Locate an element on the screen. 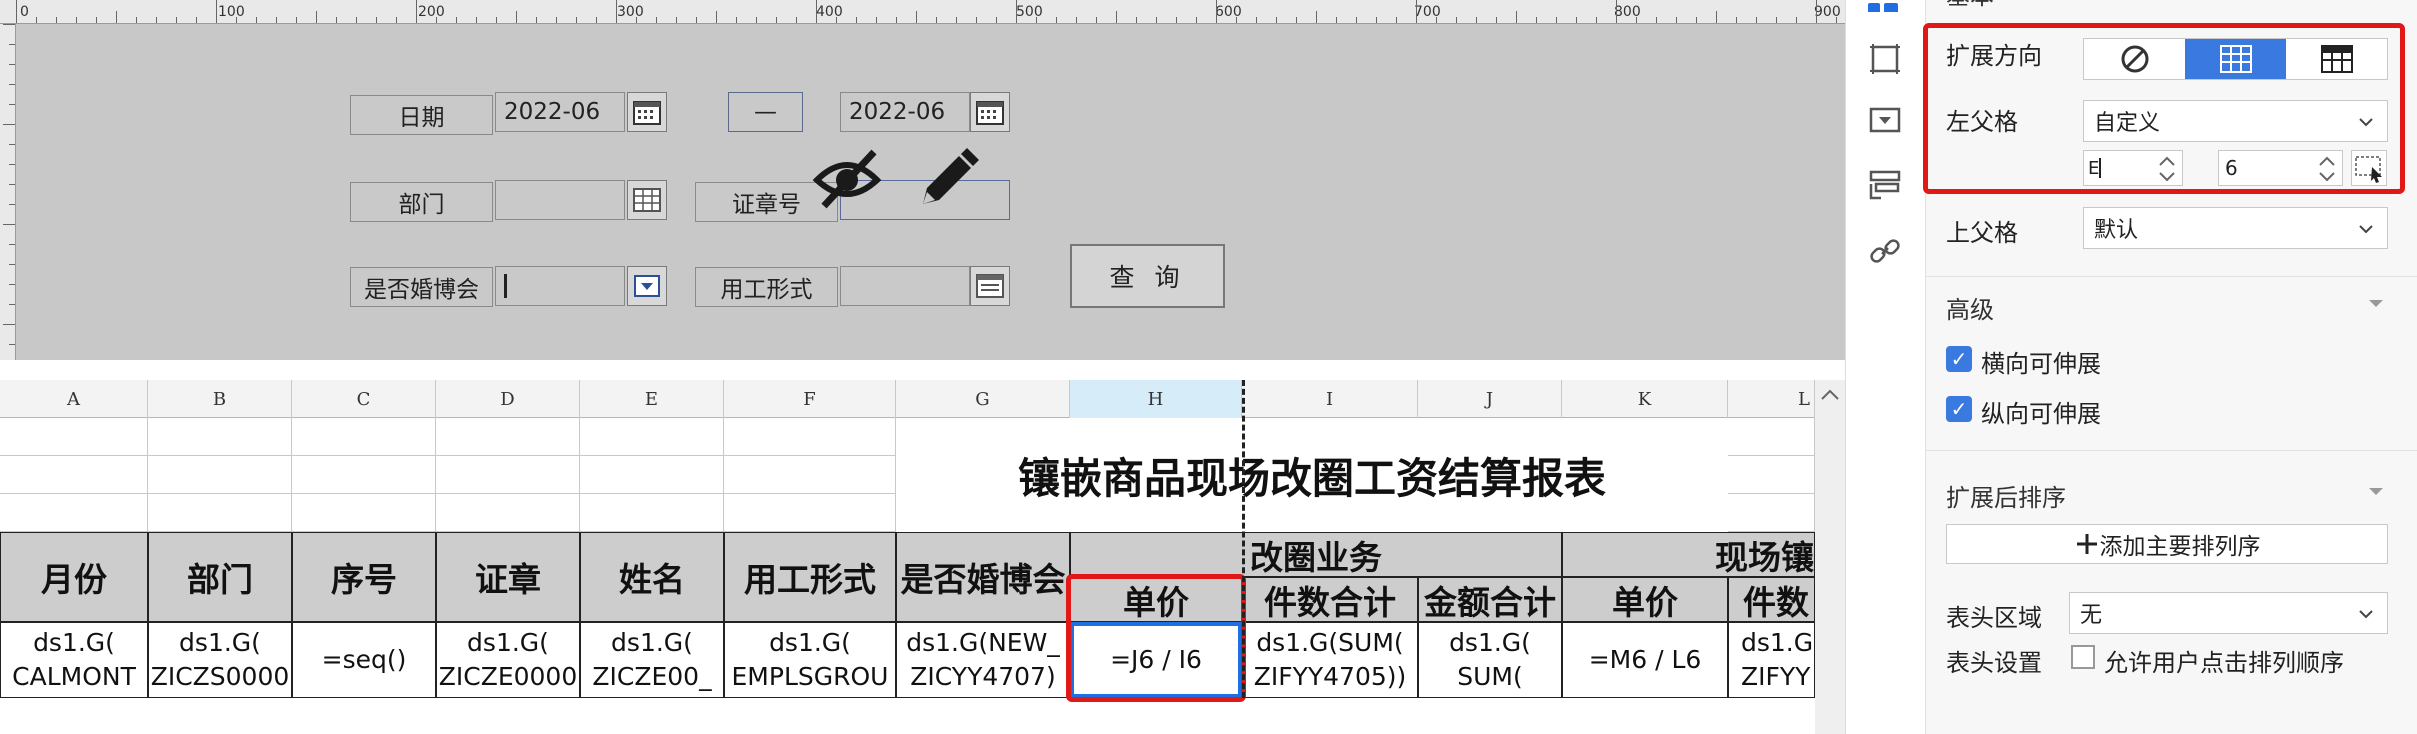  dropdown-button is located at coordinates (647, 286).